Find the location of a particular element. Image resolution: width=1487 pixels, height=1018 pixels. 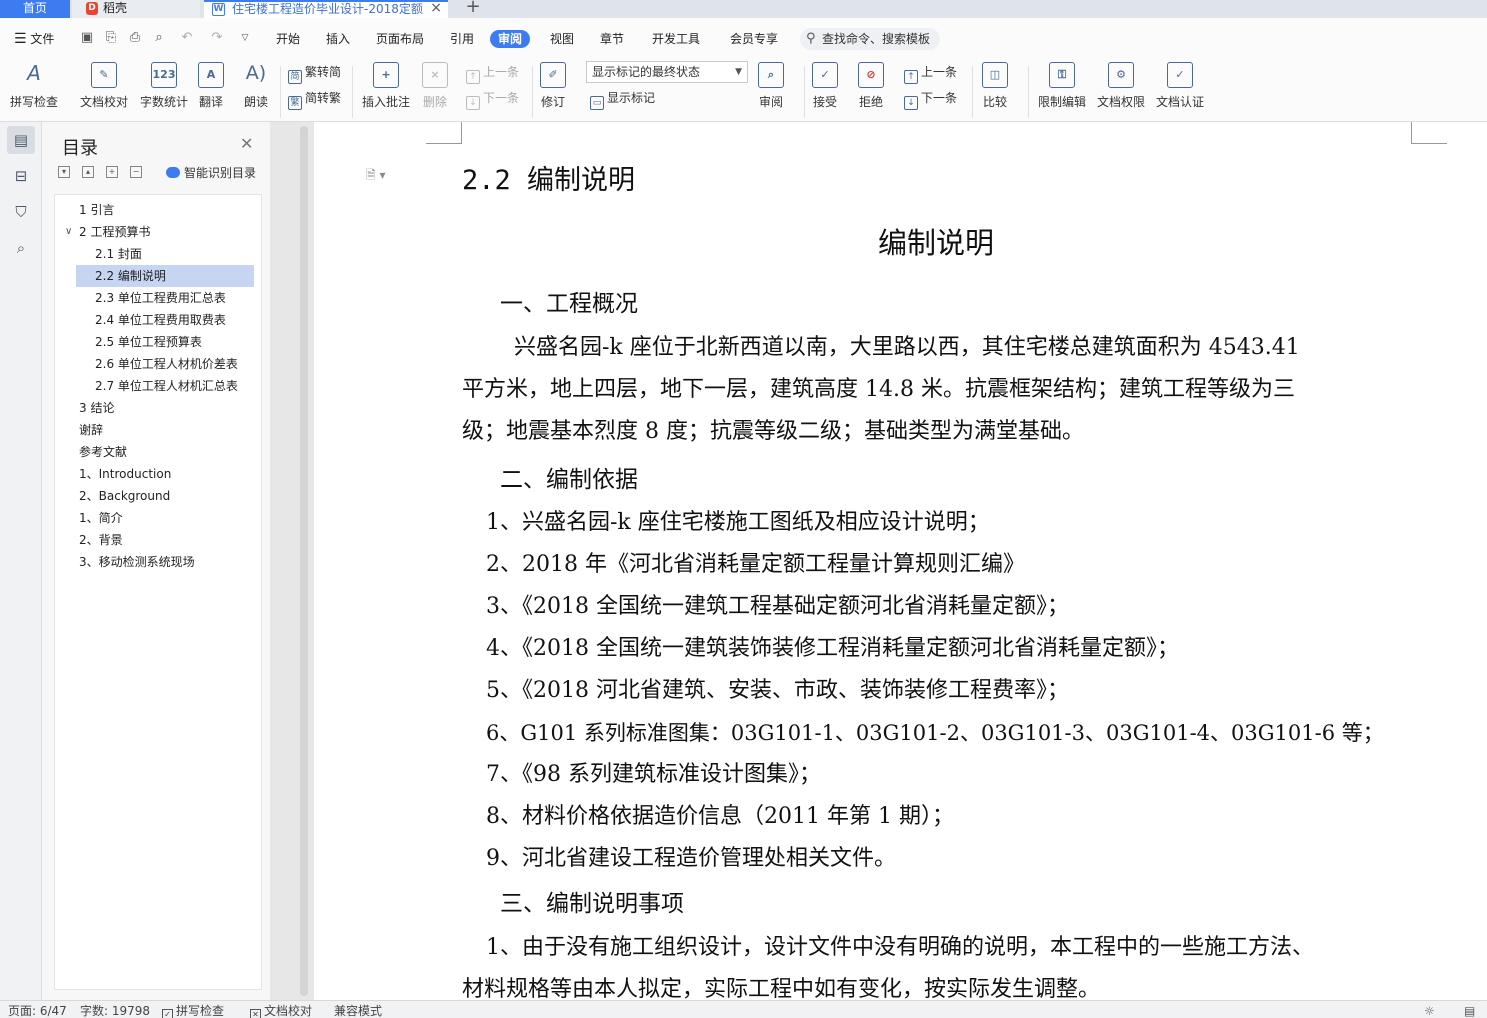

menu-view: 视图 is located at coordinates (562, 39).